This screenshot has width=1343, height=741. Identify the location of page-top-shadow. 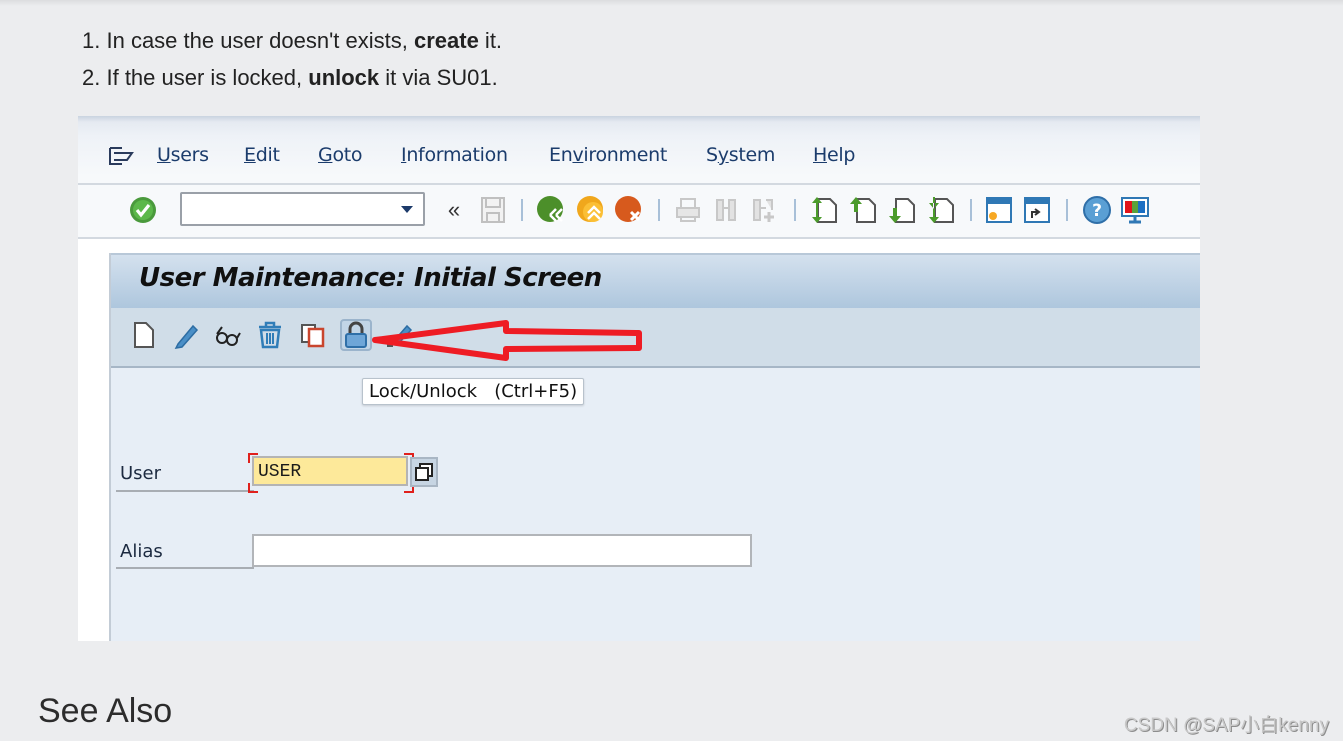
(671, 3).